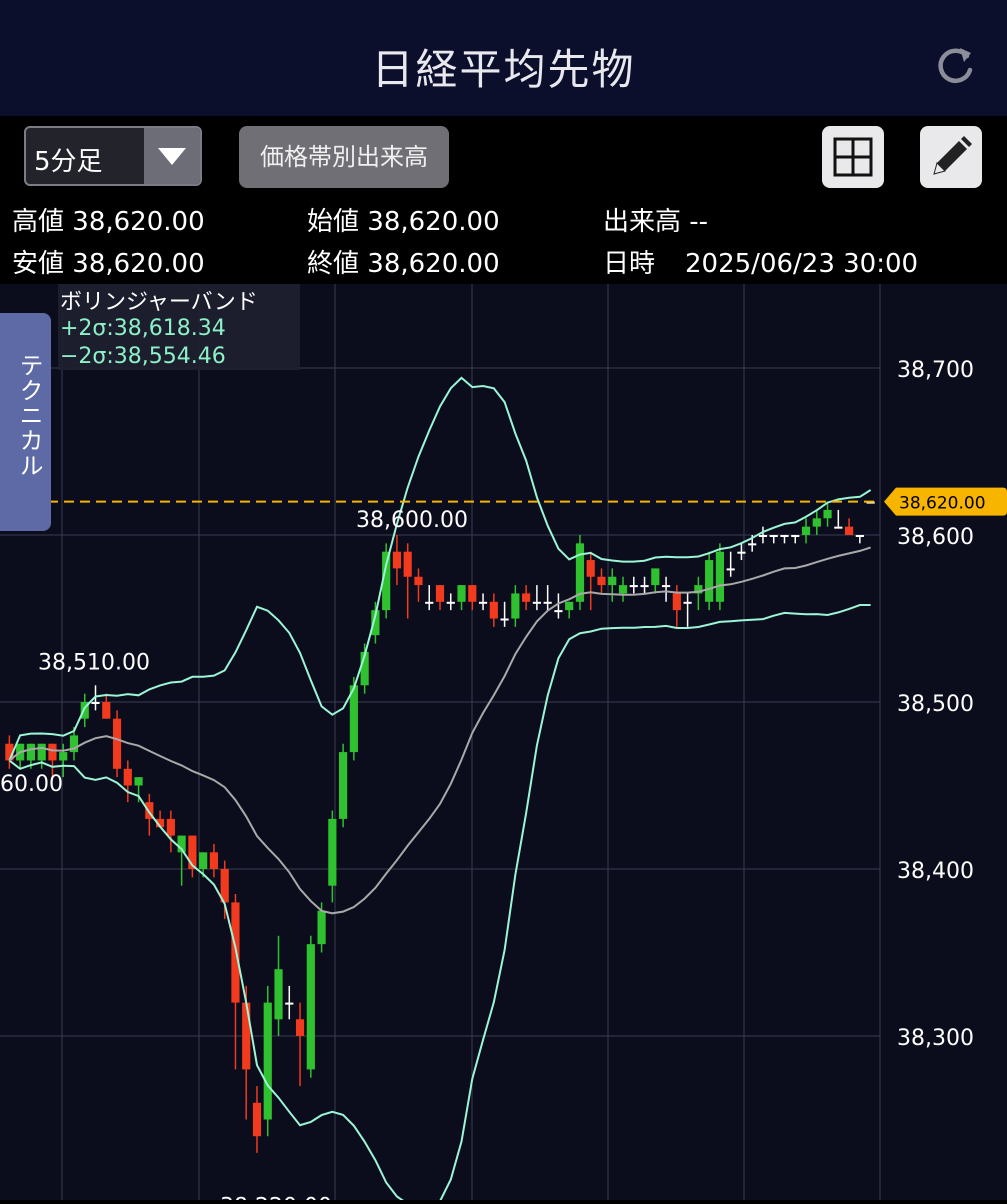 The height and width of the screenshot is (1204, 1007). I want to click on legend-title: ボリンジャーバンド, so click(159, 302).